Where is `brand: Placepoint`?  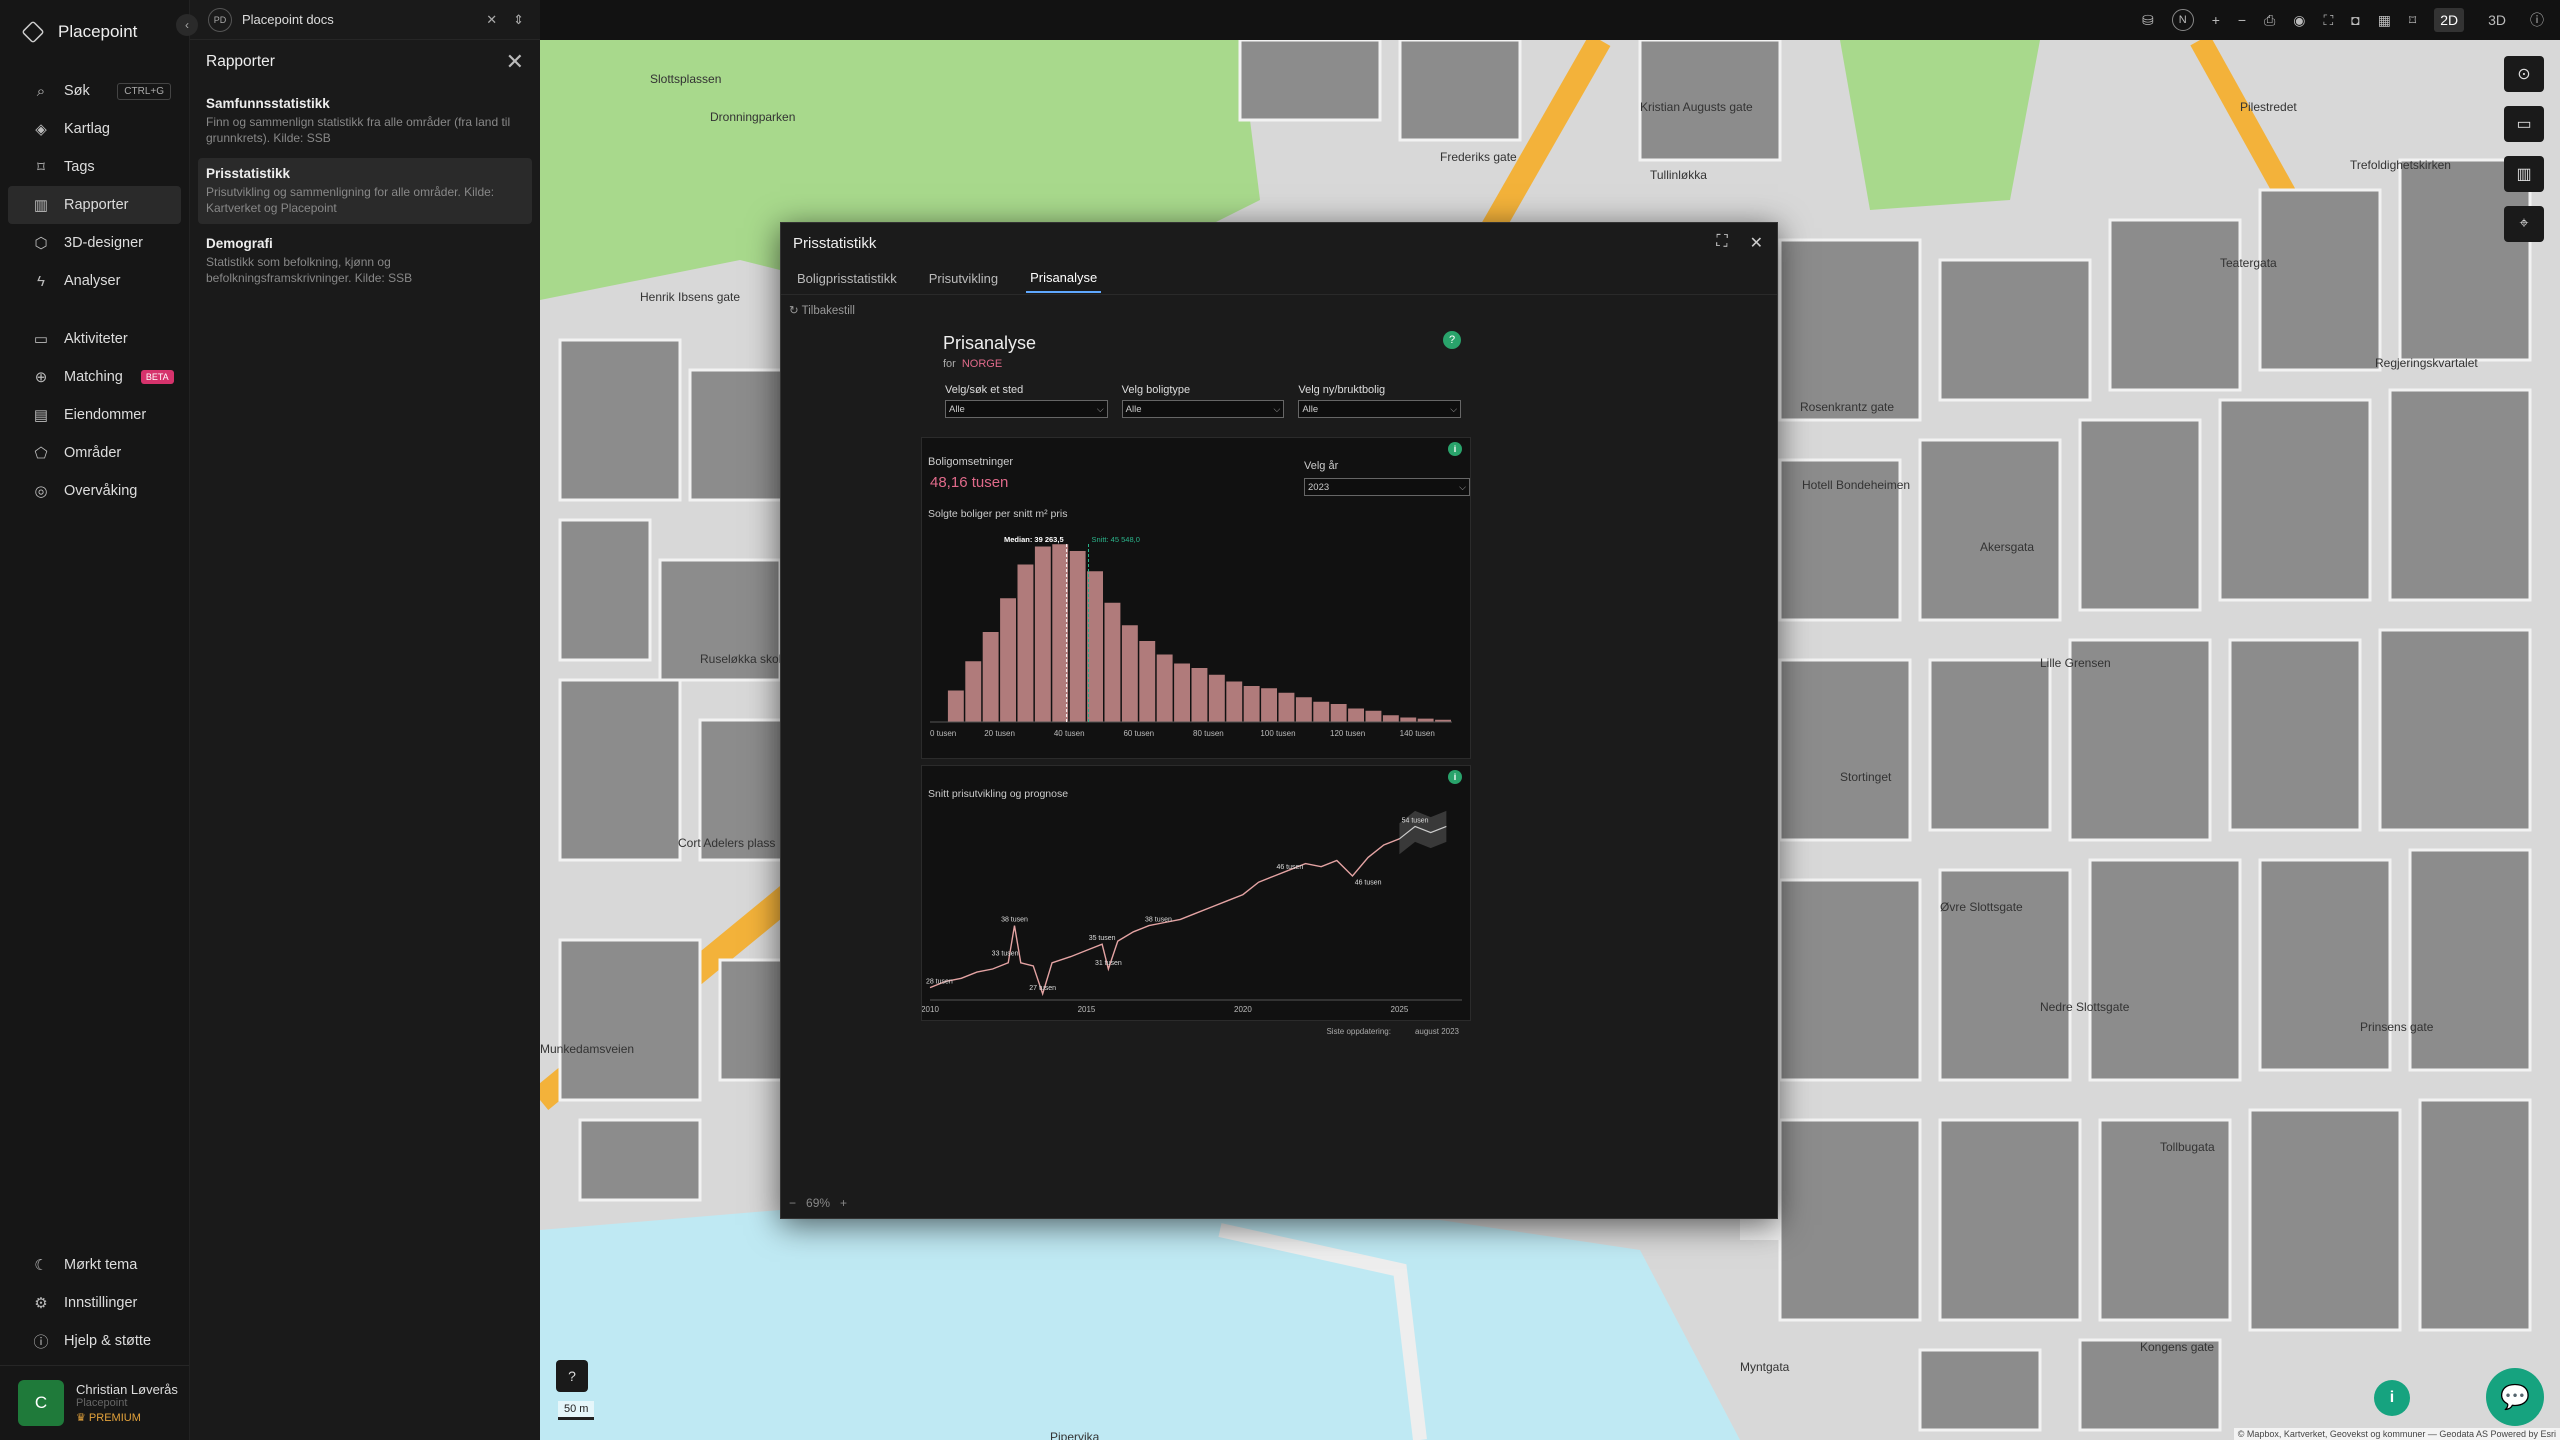 brand: Placepoint is located at coordinates (94, 32).